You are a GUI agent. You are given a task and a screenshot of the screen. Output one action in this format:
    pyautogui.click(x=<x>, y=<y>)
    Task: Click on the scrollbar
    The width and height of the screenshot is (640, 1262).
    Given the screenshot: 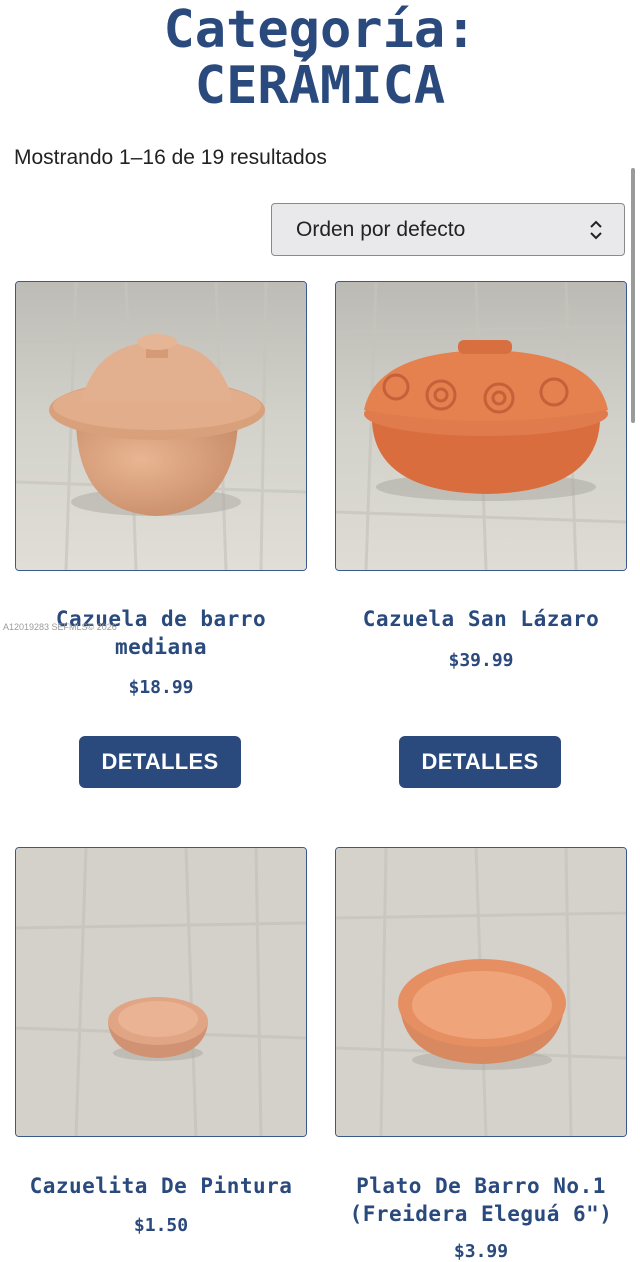 What is the action you would take?
    pyautogui.click(x=633, y=295)
    